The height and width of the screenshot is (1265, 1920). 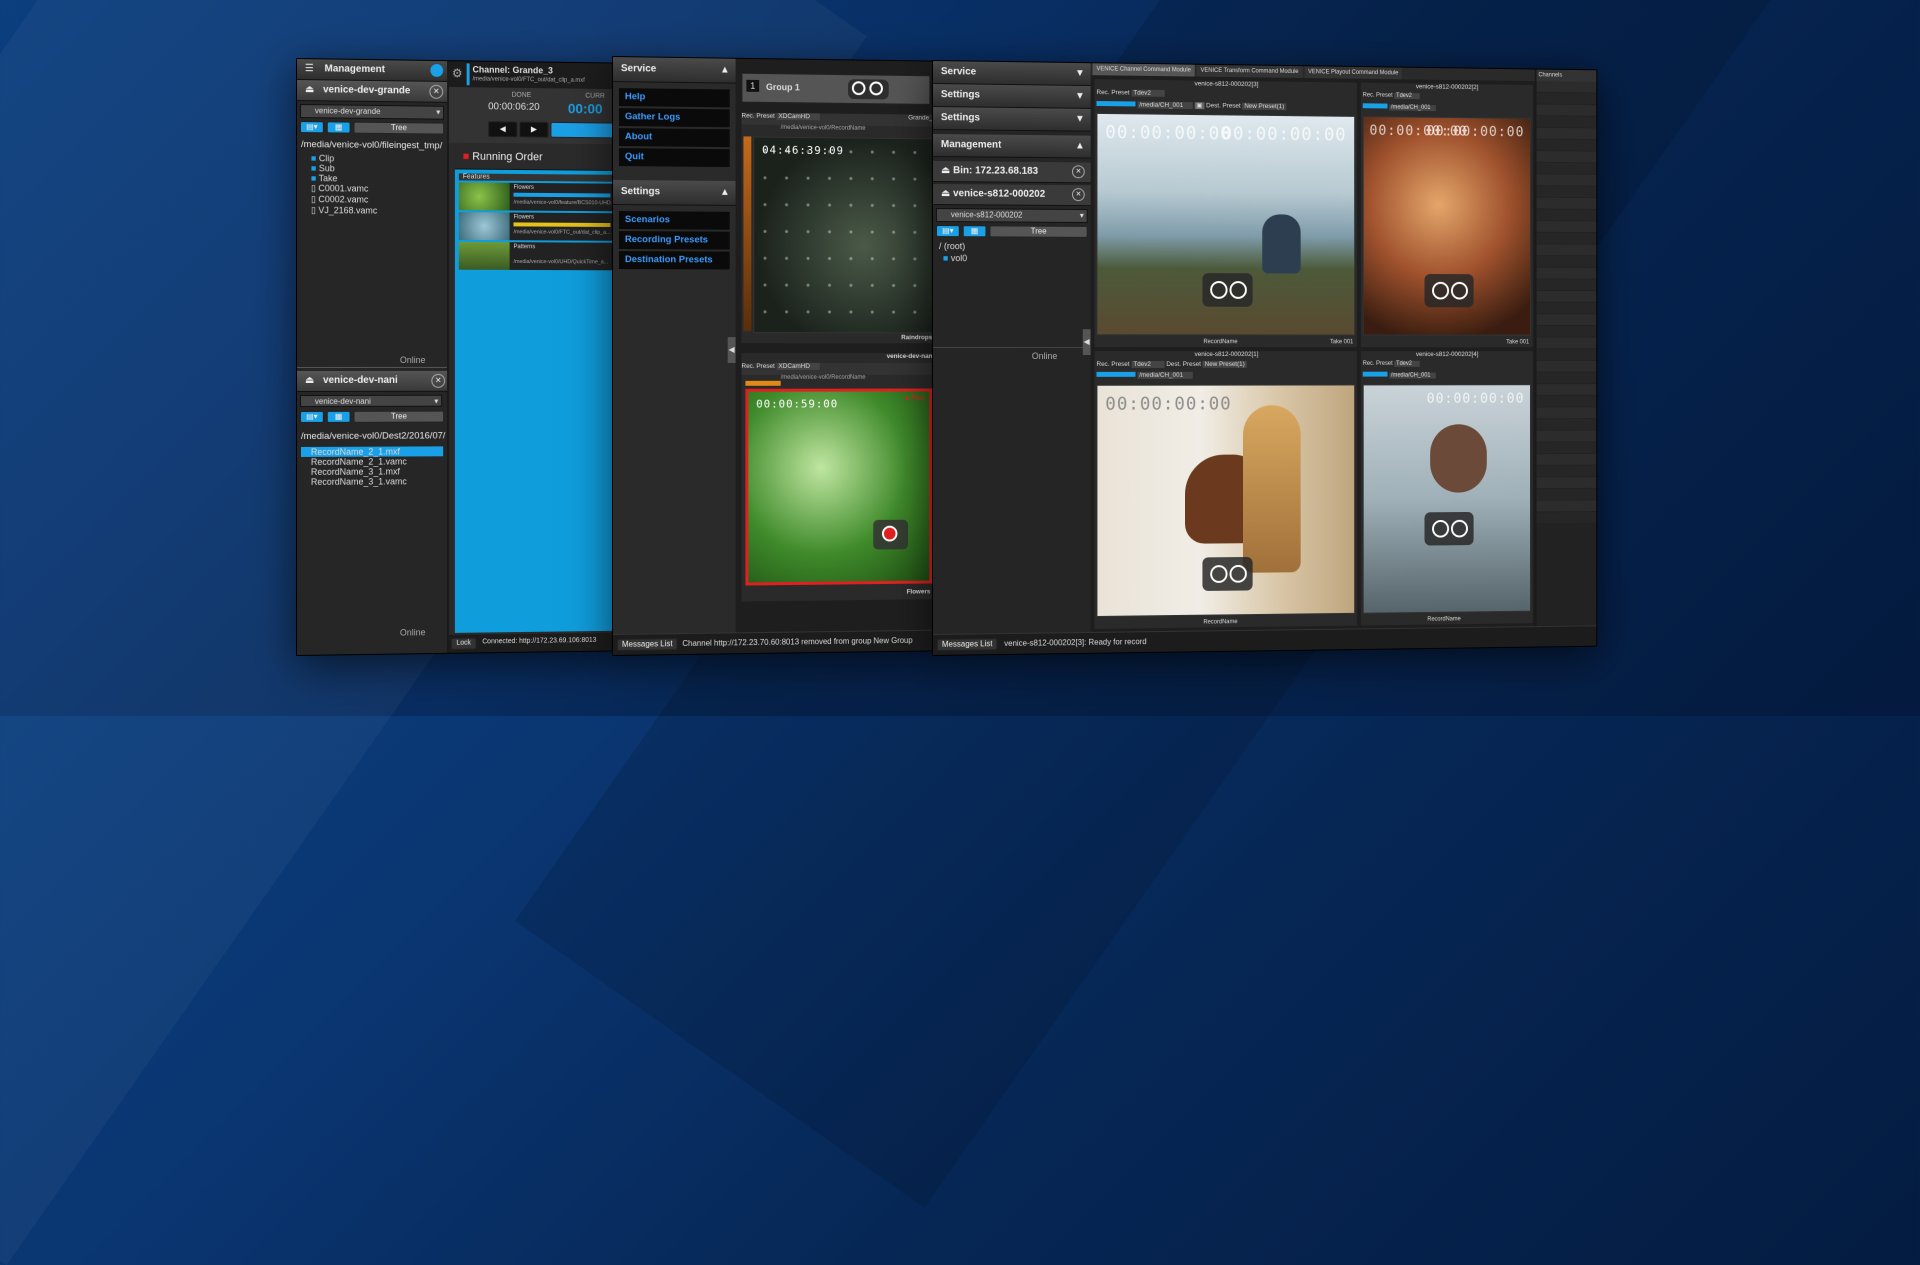 I want to click on tree-root: / (root), so click(x=1012, y=246).